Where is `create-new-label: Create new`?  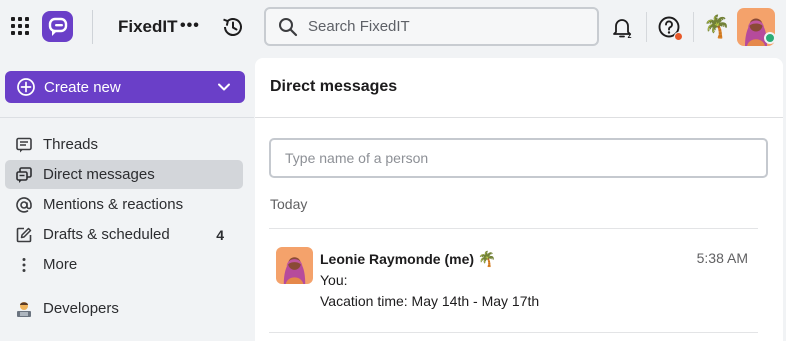 create-new-label: Create new is located at coordinates (82, 87).